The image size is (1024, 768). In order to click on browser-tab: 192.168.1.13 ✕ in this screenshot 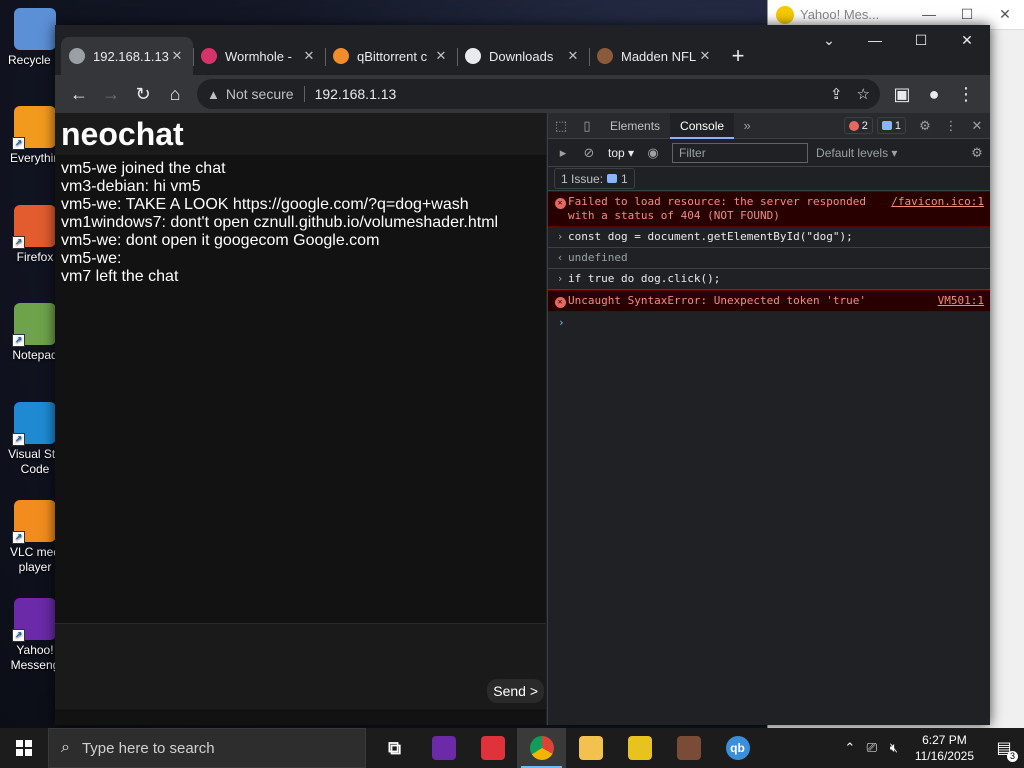, I will do `click(127, 56)`.